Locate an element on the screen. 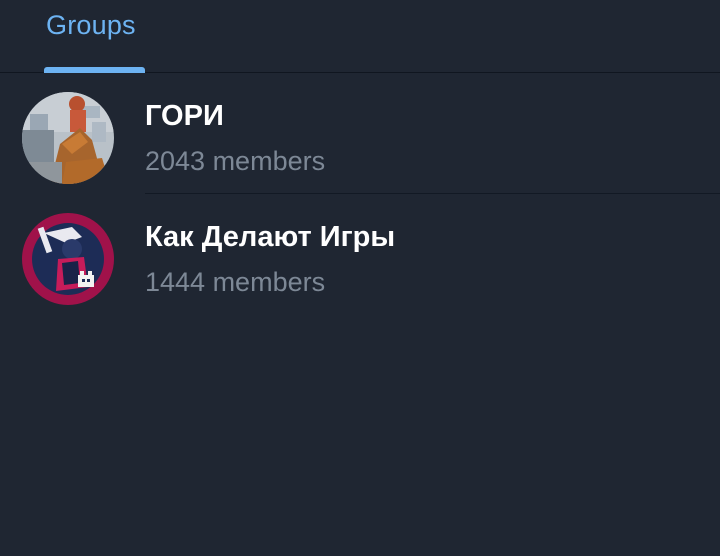 This screenshot has width=720, height=556. member-count: 2043 members is located at coordinates (235, 161).